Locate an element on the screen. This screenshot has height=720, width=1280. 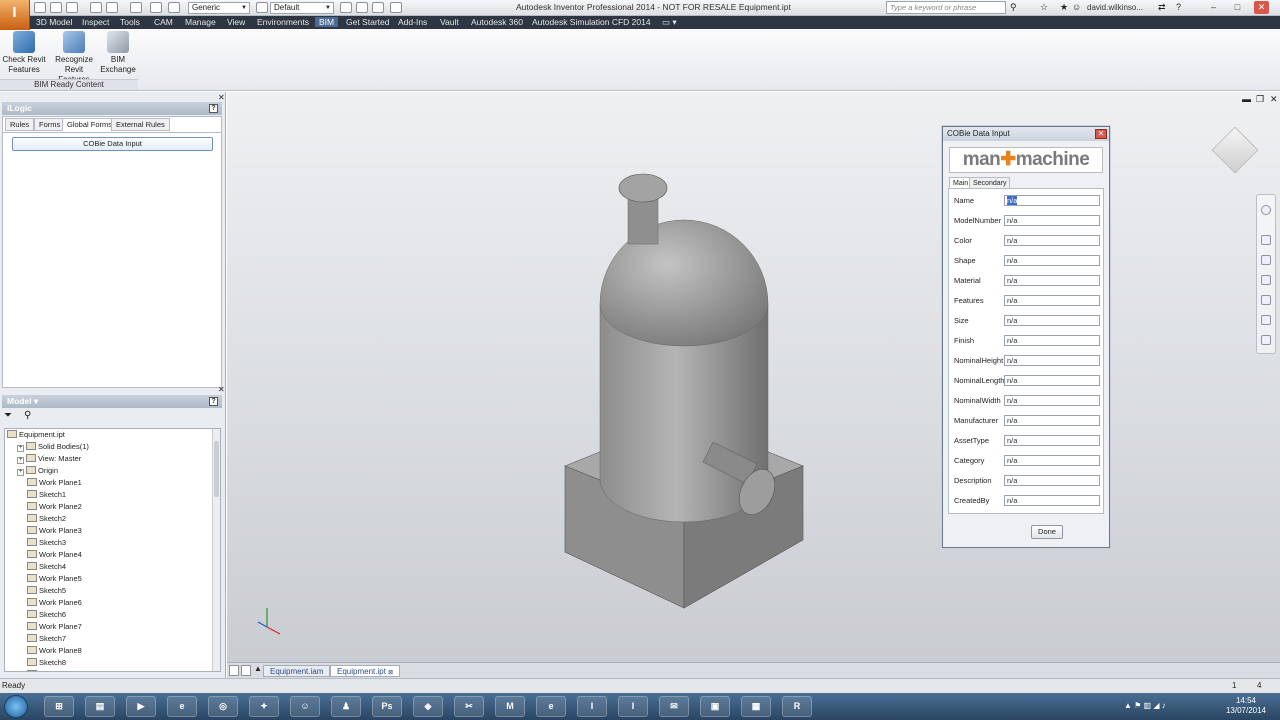
tab-simulation-cfd: Autodesk Simulation CFD 2014 is located at coordinates (591, 22).